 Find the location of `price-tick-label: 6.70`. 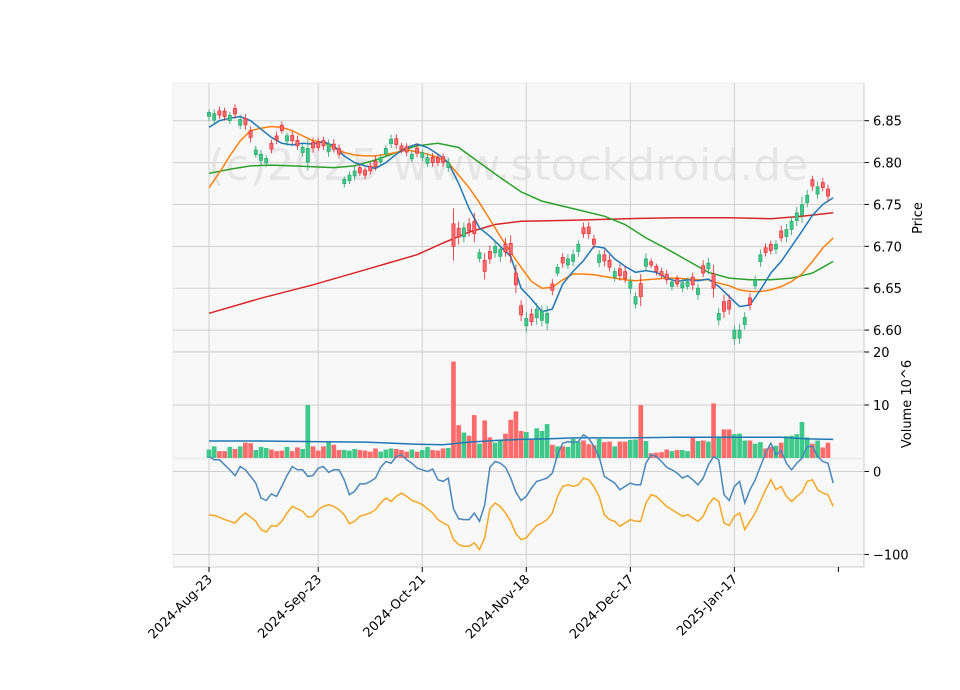

price-tick-label: 6.70 is located at coordinates (887, 247).